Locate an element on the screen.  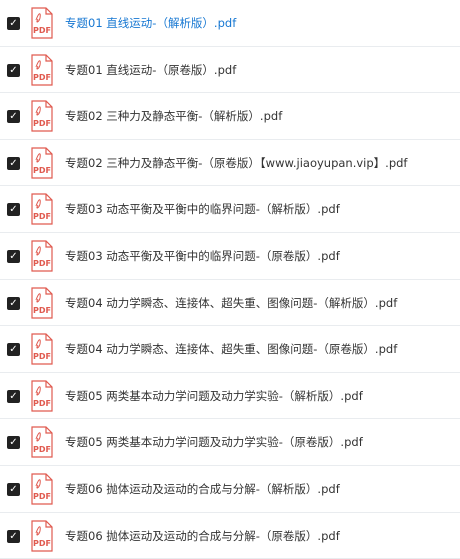
file-row: ✓ PDF 专题06 抛体运动及运动的合成与分解-（解析版）.pdf is located at coordinates (230, 489).